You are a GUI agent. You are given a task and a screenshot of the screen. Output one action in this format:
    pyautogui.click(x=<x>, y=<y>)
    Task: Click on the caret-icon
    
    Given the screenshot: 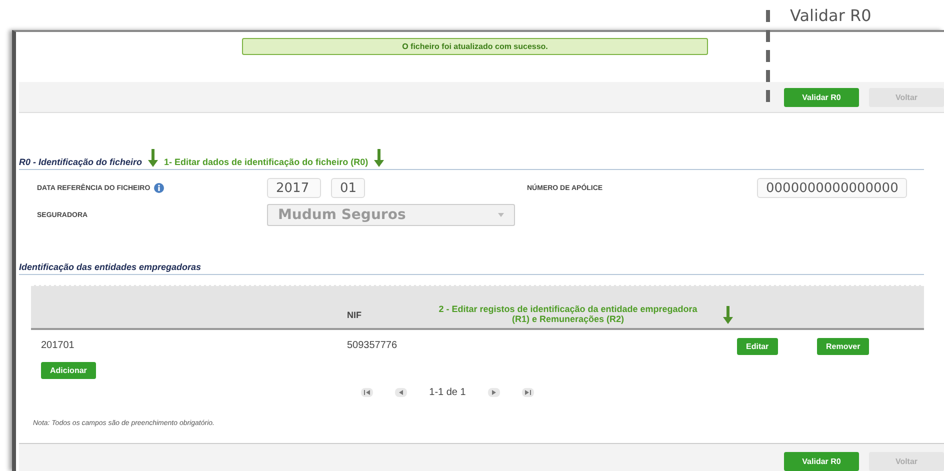 What is the action you would take?
    pyautogui.click(x=501, y=215)
    